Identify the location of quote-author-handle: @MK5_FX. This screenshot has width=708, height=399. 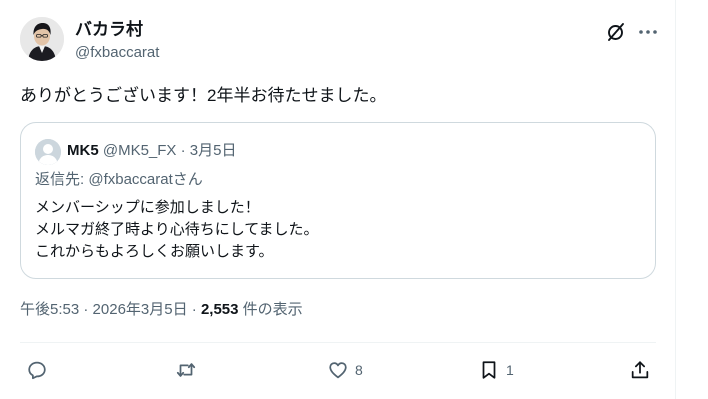
(140, 150).